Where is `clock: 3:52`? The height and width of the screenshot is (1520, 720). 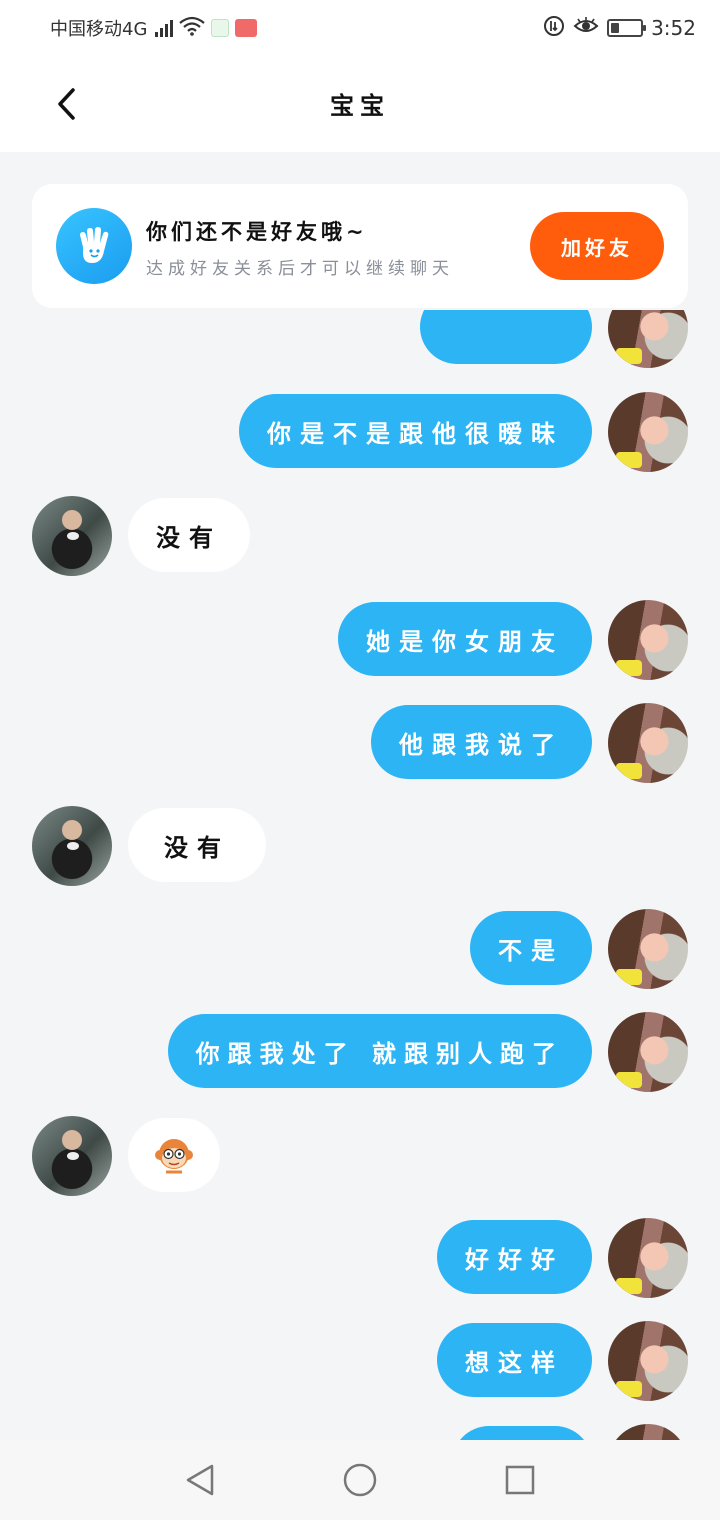 clock: 3:52 is located at coordinates (673, 28).